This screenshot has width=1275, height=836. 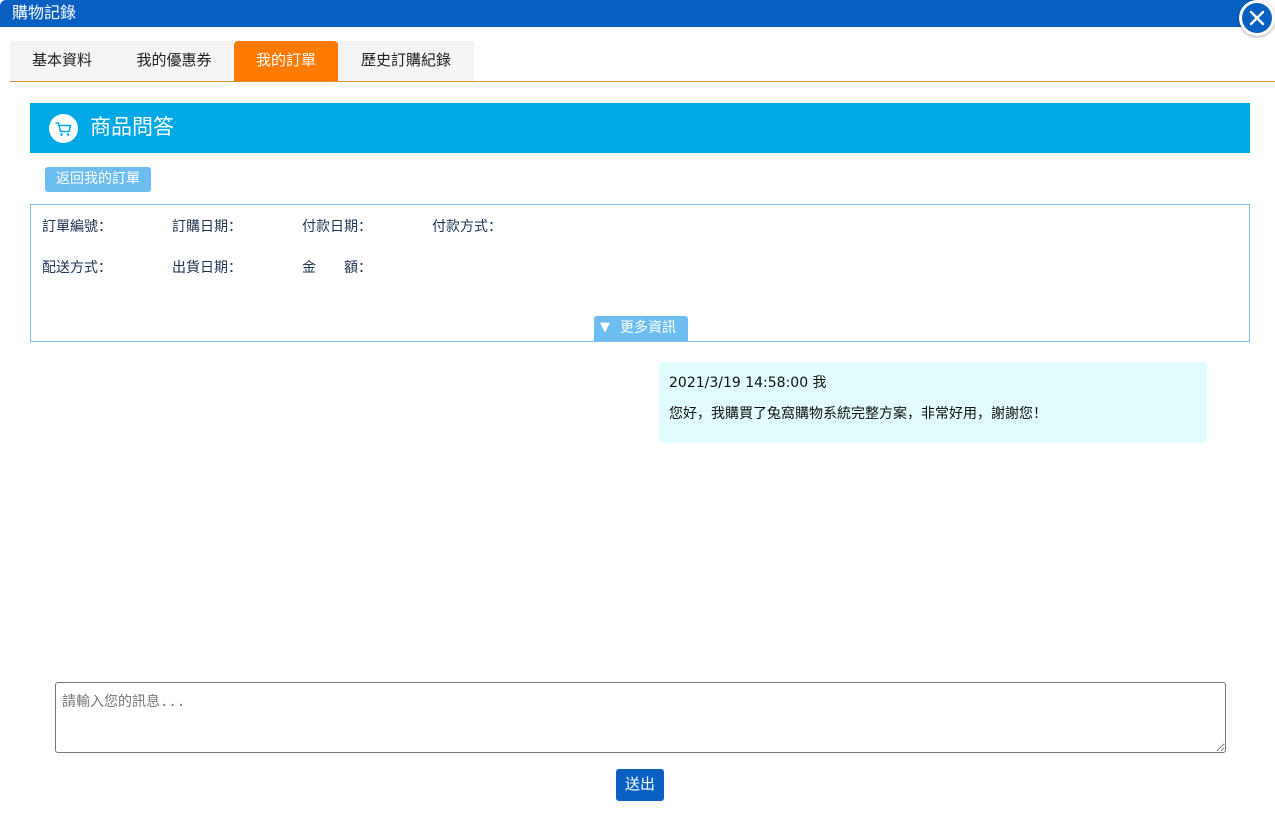 I want to click on tab-my-coupons: 我的優惠券, so click(x=174, y=61).